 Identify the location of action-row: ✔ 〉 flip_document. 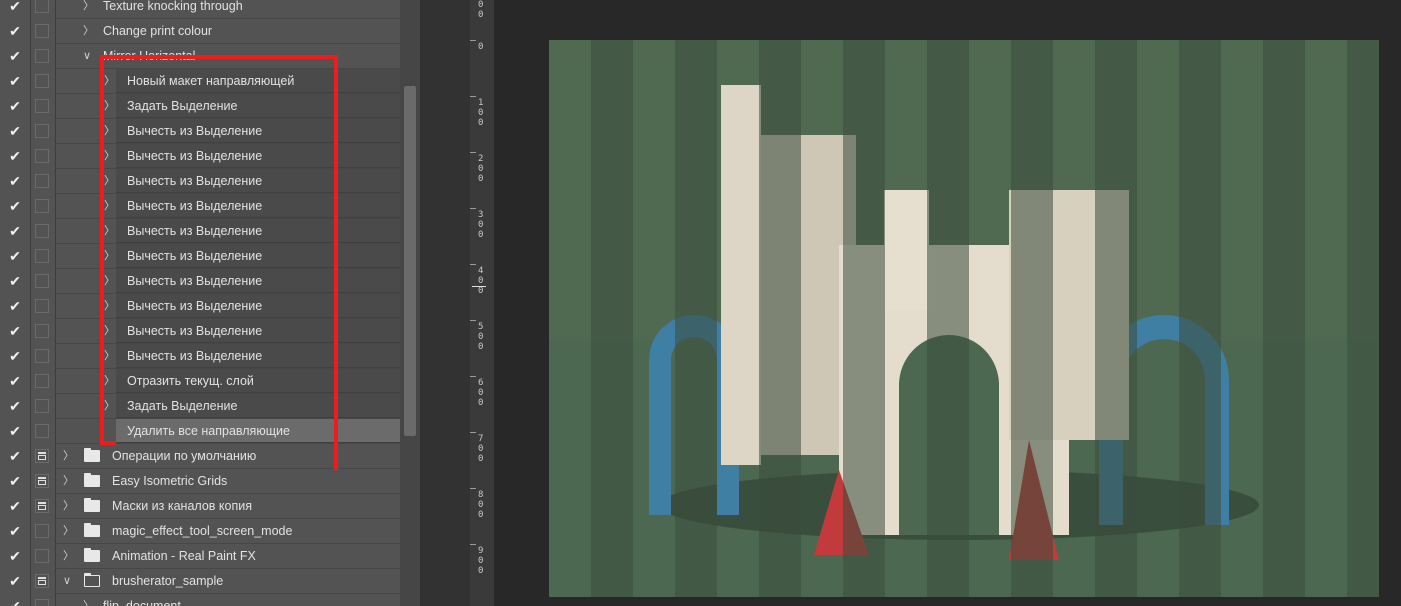
(200, 600).